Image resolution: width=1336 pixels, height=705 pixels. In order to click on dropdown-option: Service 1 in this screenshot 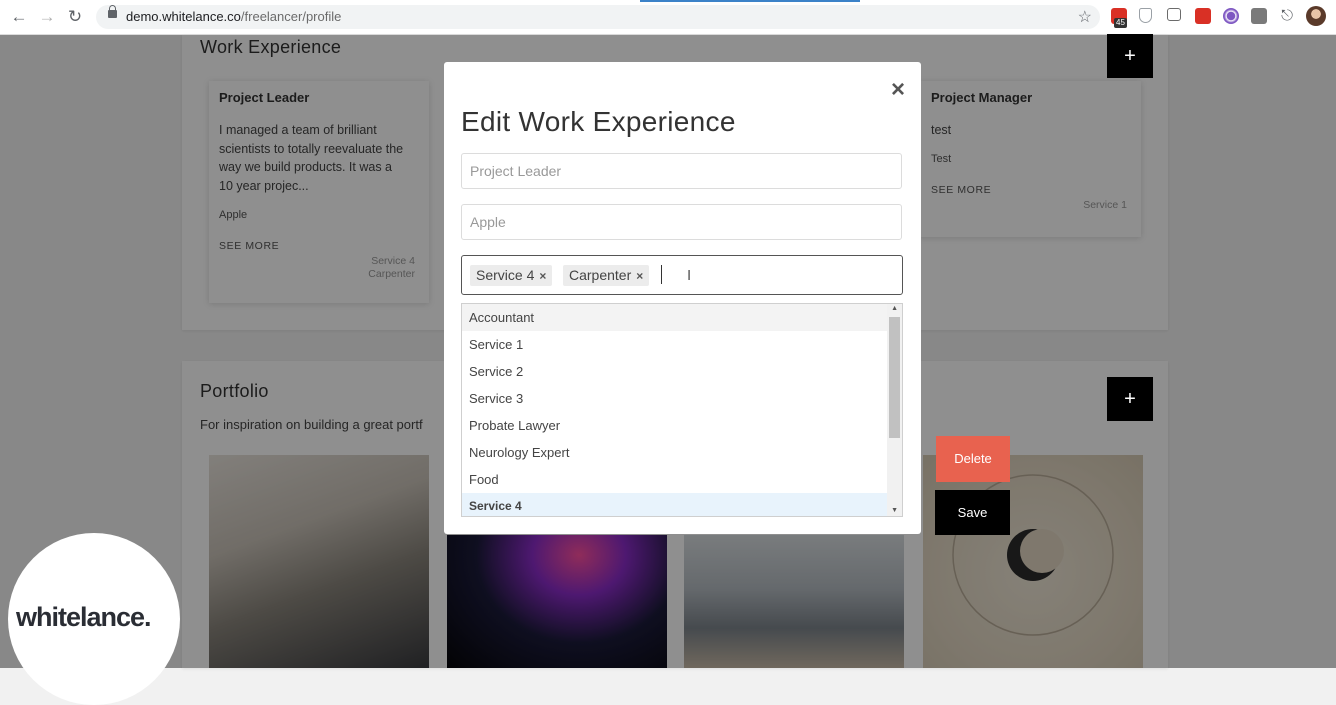, I will do `click(675, 344)`.